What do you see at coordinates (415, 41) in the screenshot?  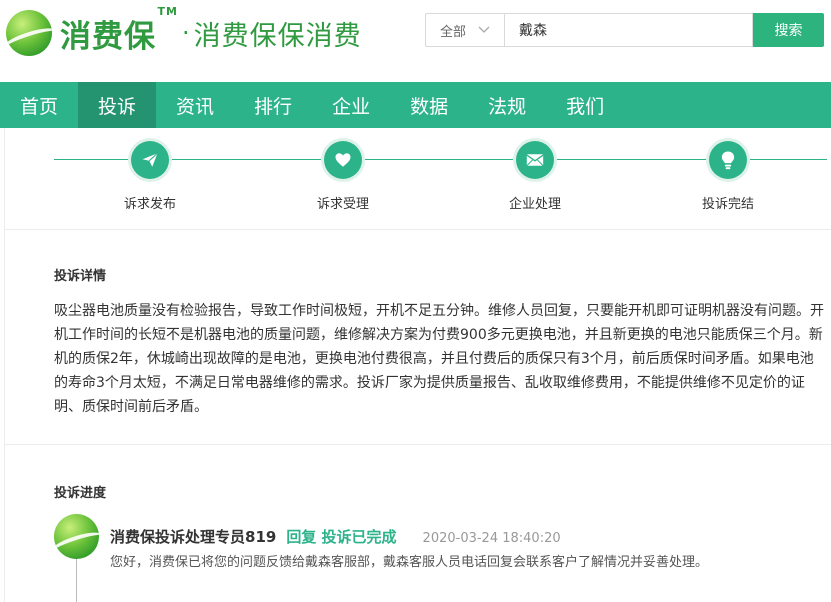 I see `header: 消费保 TM · 消费保保消费 全部 搜索` at bounding box center [415, 41].